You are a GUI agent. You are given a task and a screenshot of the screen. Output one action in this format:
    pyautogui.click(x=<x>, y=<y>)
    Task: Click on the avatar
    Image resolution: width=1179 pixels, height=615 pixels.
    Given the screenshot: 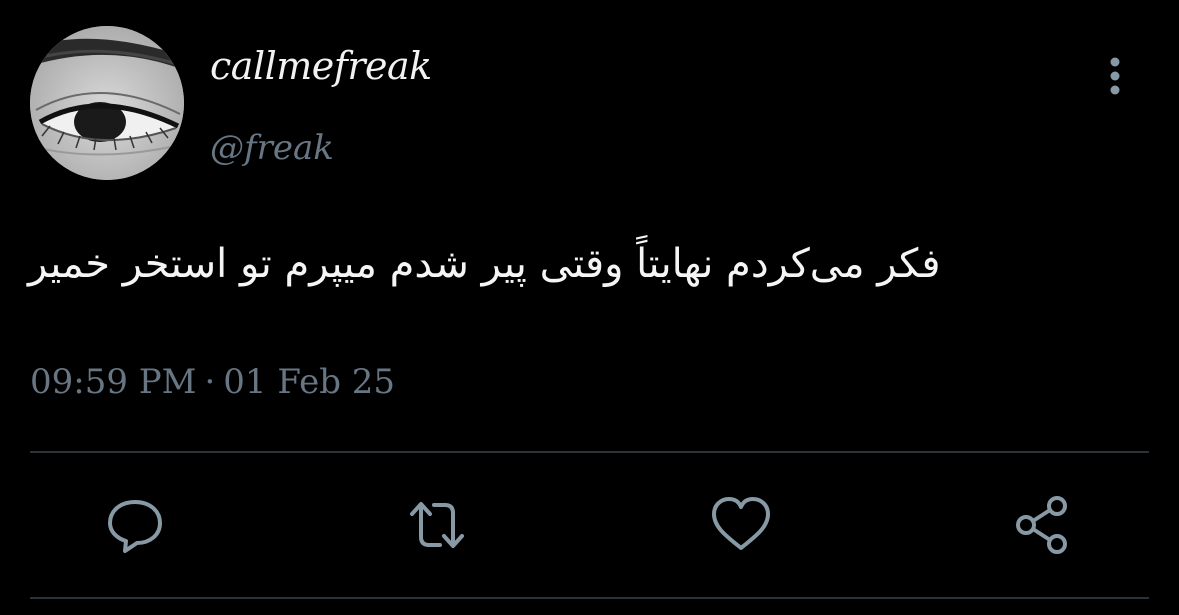 What is the action you would take?
    pyautogui.click(x=107, y=103)
    